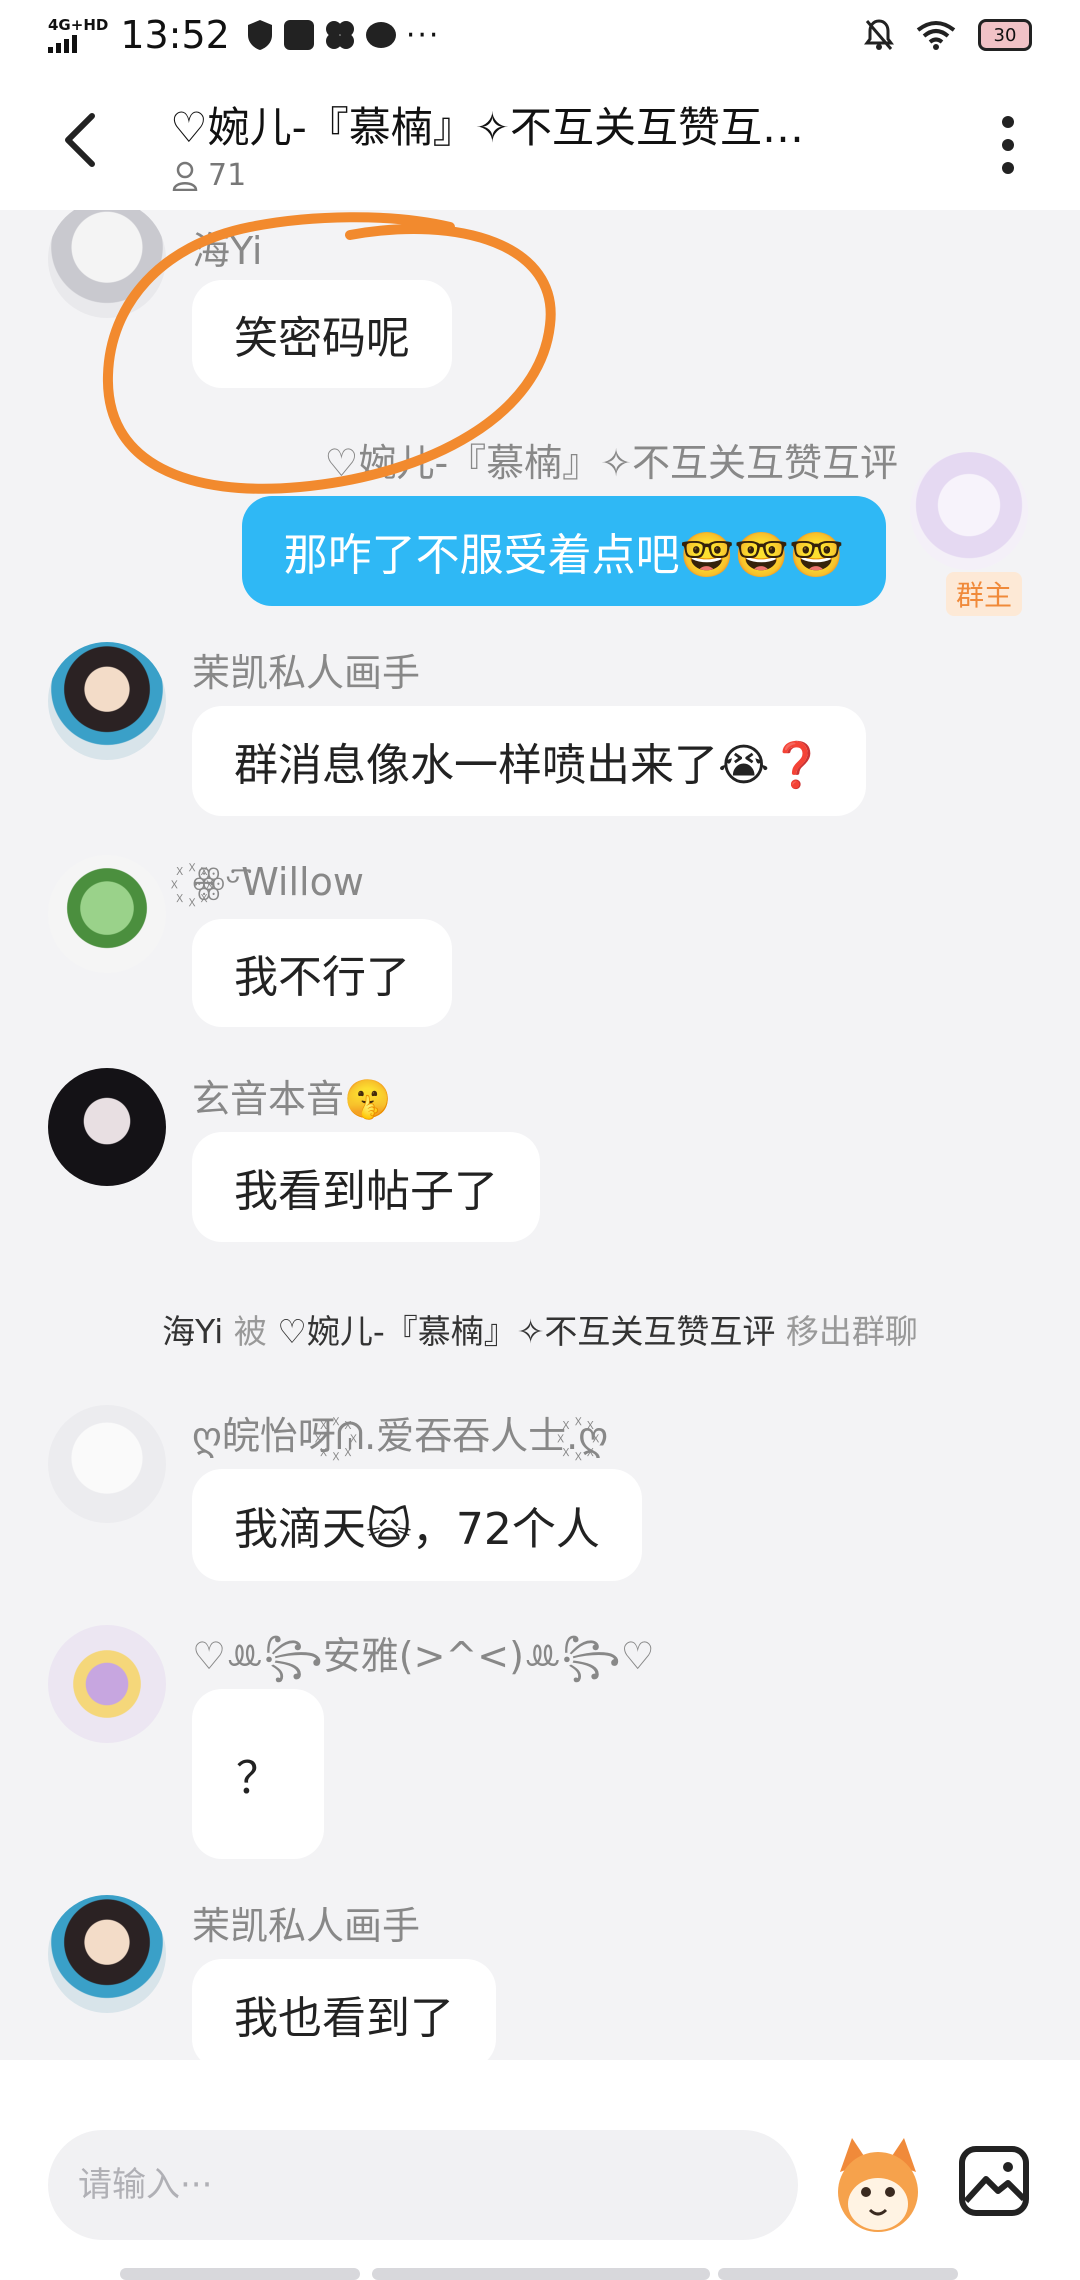 Image resolution: width=1080 pixels, height=2280 pixels. What do you see at coordinates (259, 35) in the screenshot?
I see `shield-icon` at bounding box center [259, 35].